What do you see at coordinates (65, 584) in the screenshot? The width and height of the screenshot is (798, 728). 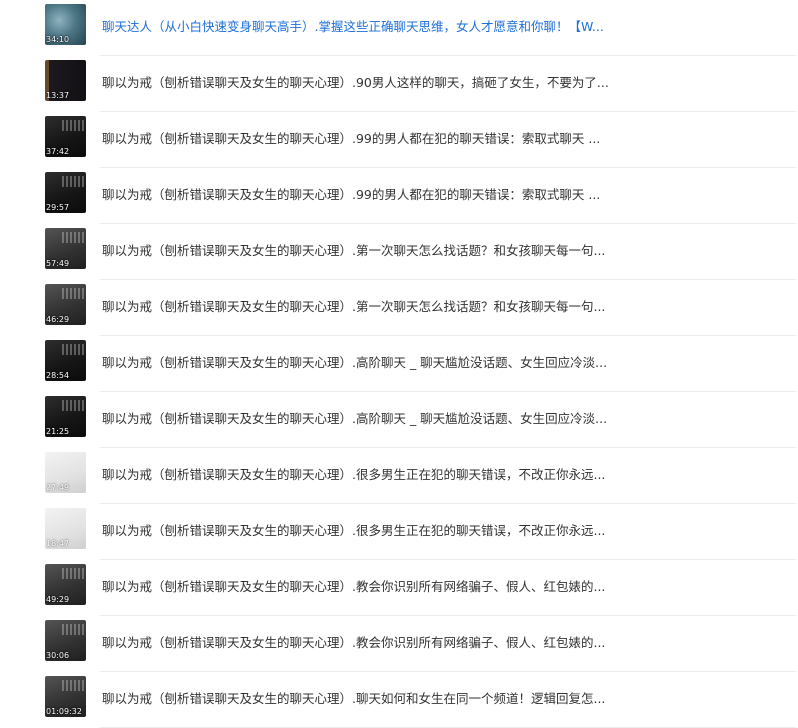 I see `video-thumbnail: 49:29` at bounding box center [65, 584].